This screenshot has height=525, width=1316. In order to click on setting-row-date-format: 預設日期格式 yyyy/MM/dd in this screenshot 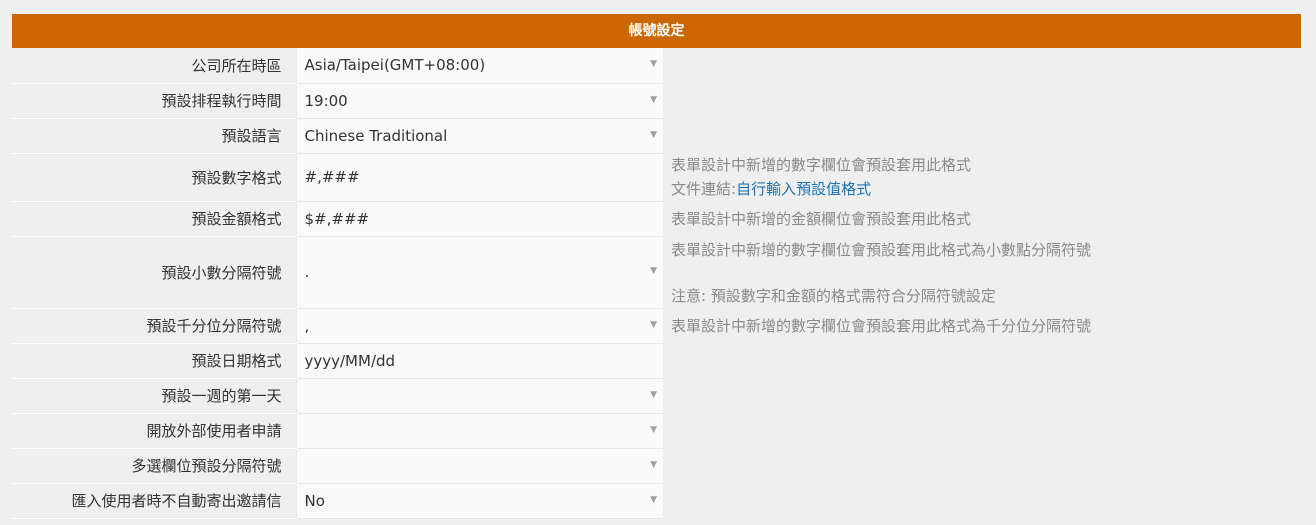, I will do `click(551, 361)`.